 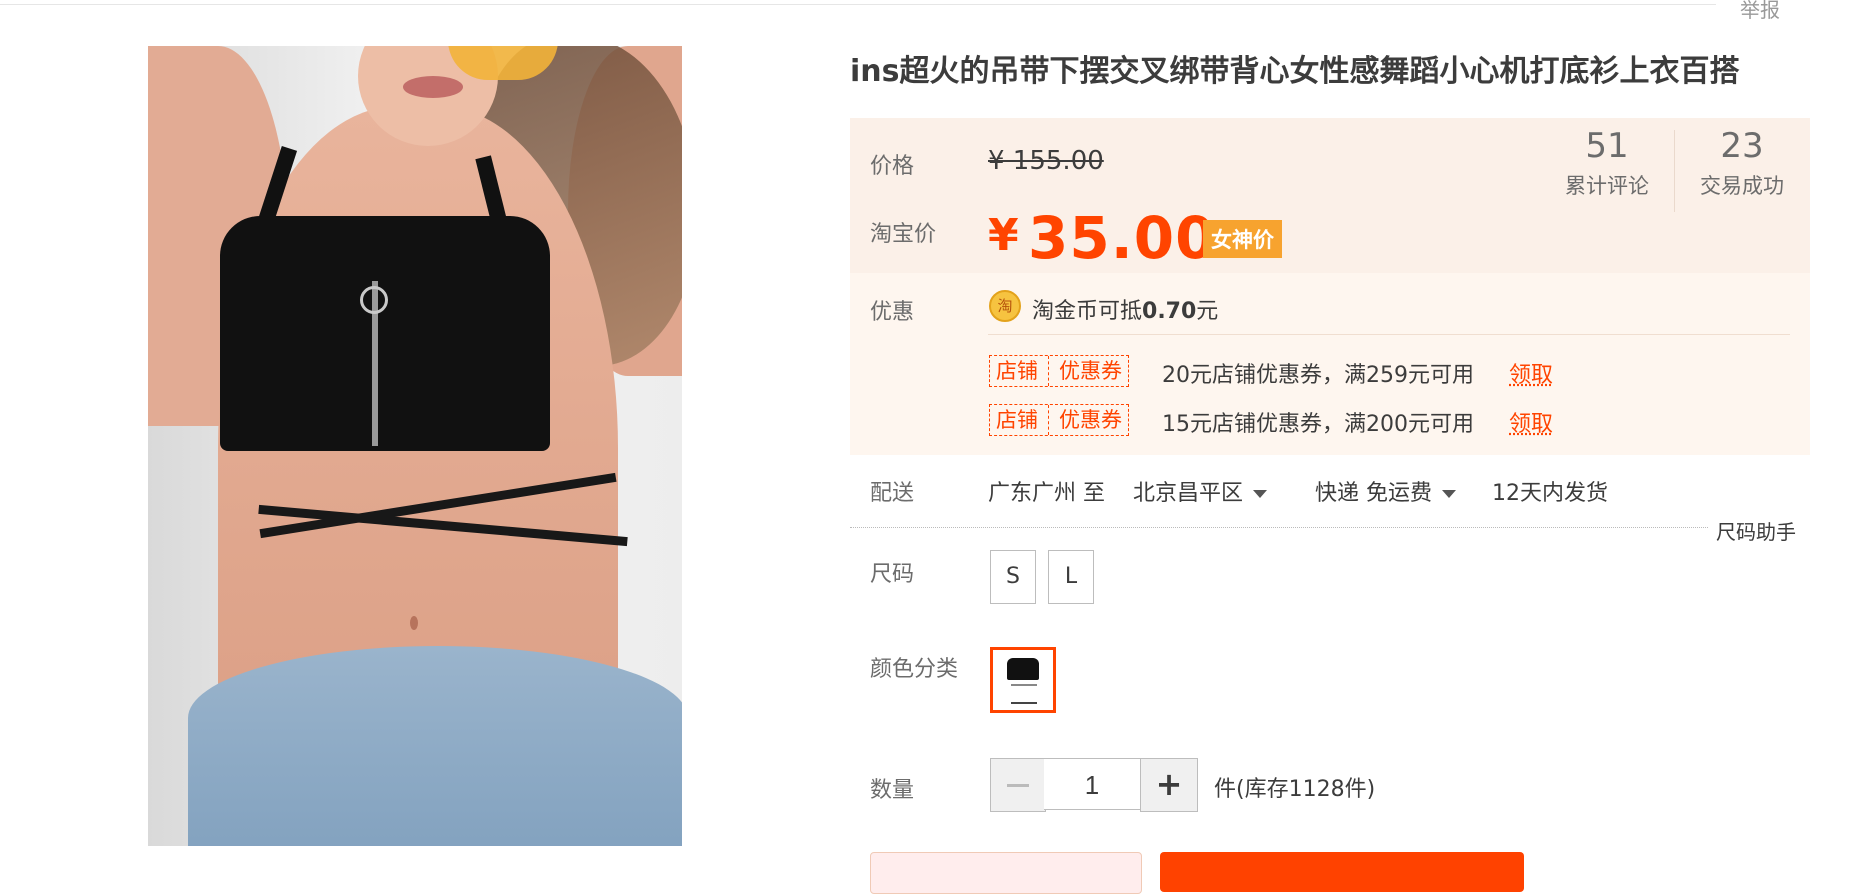 I want to click on stat-divider, so click(x=1674, y=171).